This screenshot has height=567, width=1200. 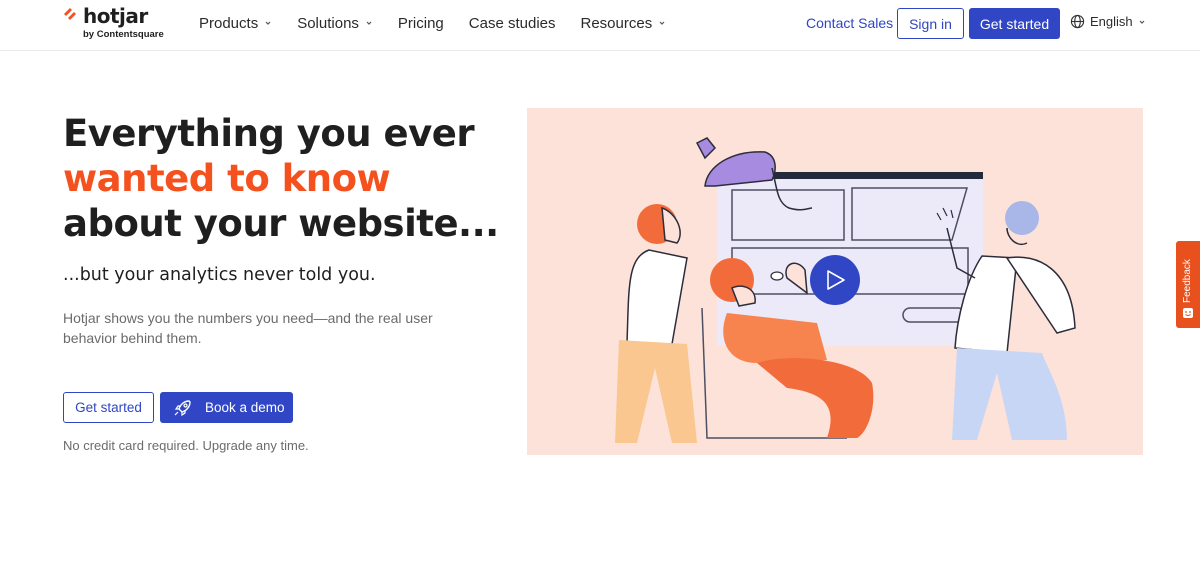 I want to click on nav-item-case-studies: Case studies, so click(x=512, y=23).